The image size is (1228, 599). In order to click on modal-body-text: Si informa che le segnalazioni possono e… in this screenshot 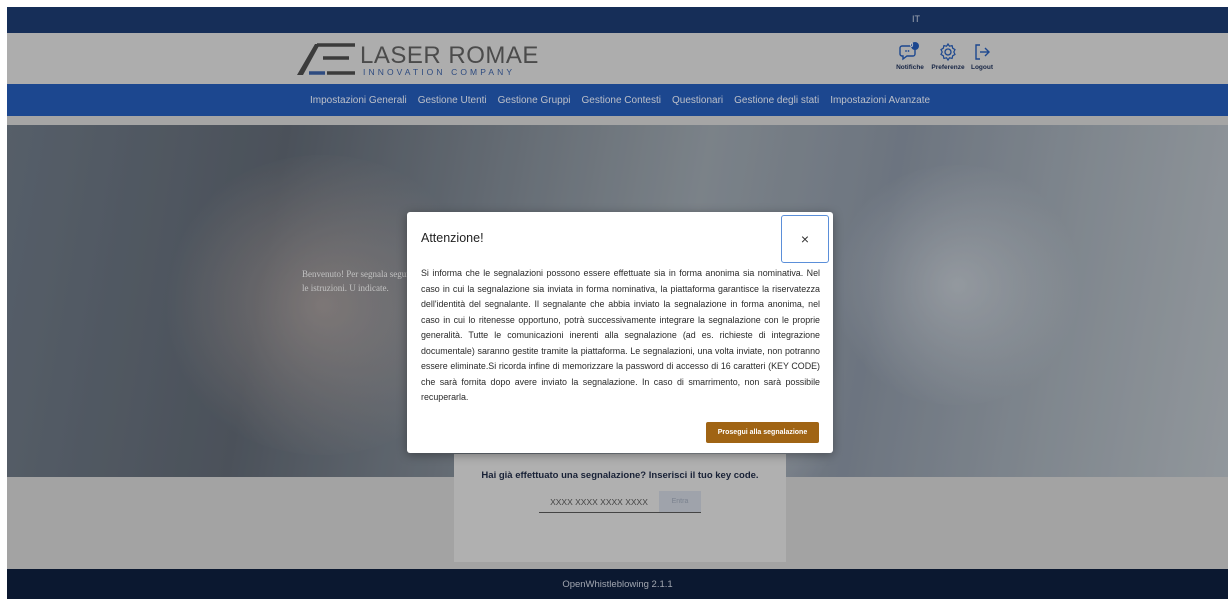, I will do `click(620, 335)`.